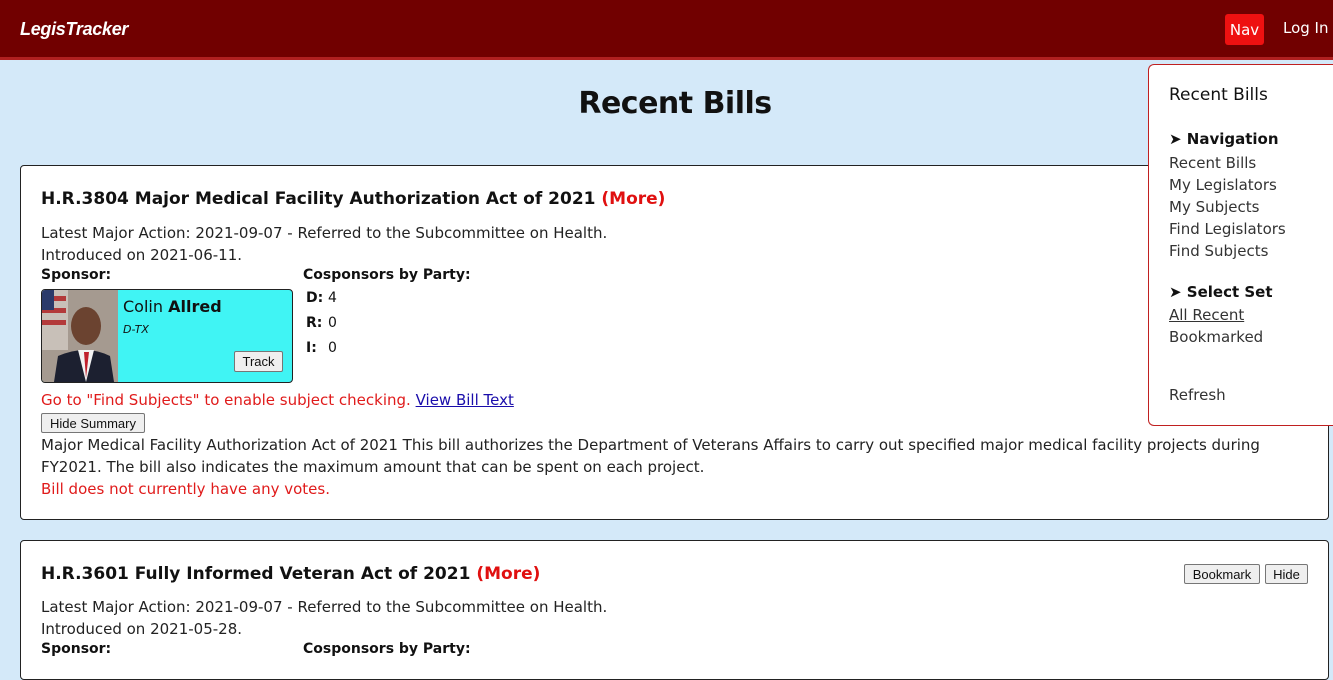 This screenshot has height=680, width=1333. What do you see at coordinates (142, 629) in the screenshot?
I see `introduced-date: Introduced on 2021-05-28.` at bounding box center [142, 629].